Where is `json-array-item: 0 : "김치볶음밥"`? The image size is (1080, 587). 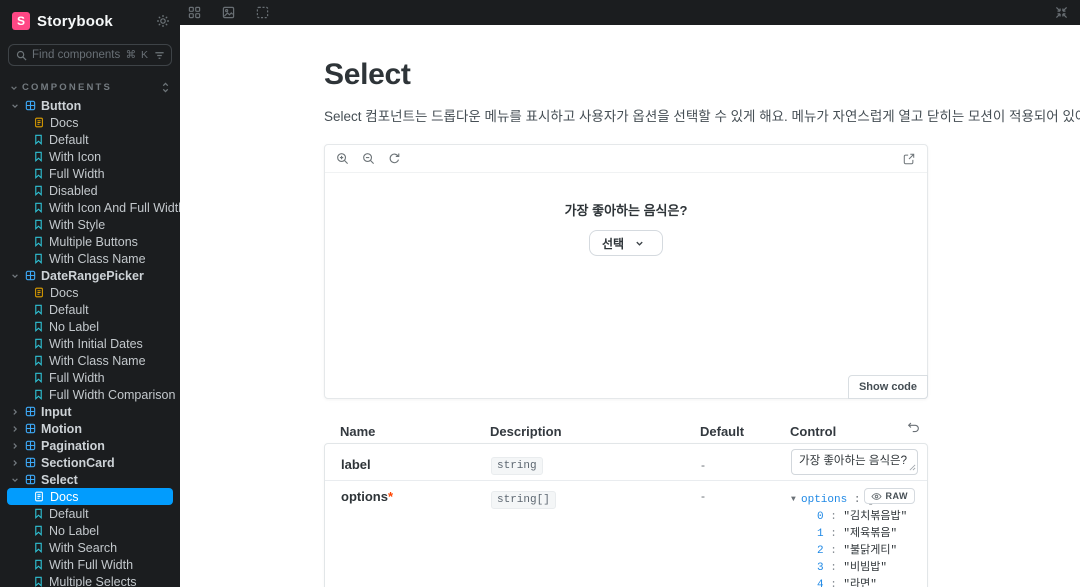
json-array-item: 0 : "김치볶음밥" is located at coordinates (862, 517).